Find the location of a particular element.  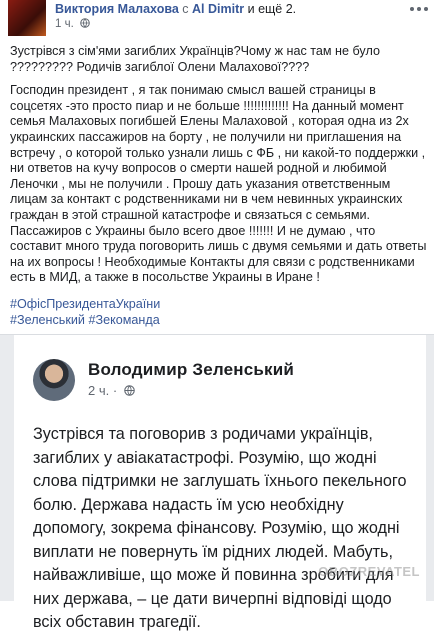

hashtag-ofis: #ОфісПрезидентаУкраїни is located at coordinates (85, 304).